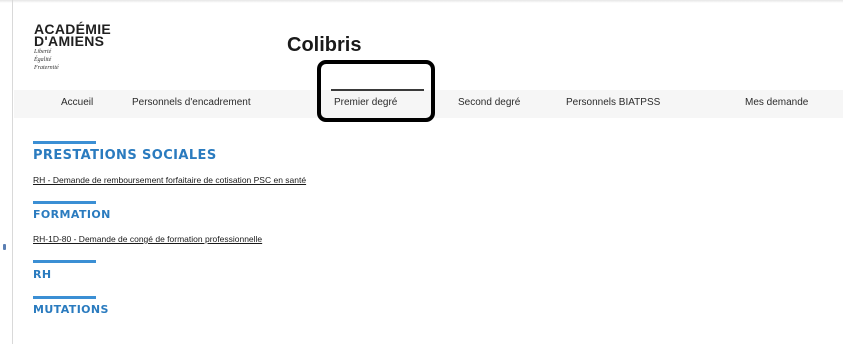  I want to click on section-bar-formation, so click(64, 202).